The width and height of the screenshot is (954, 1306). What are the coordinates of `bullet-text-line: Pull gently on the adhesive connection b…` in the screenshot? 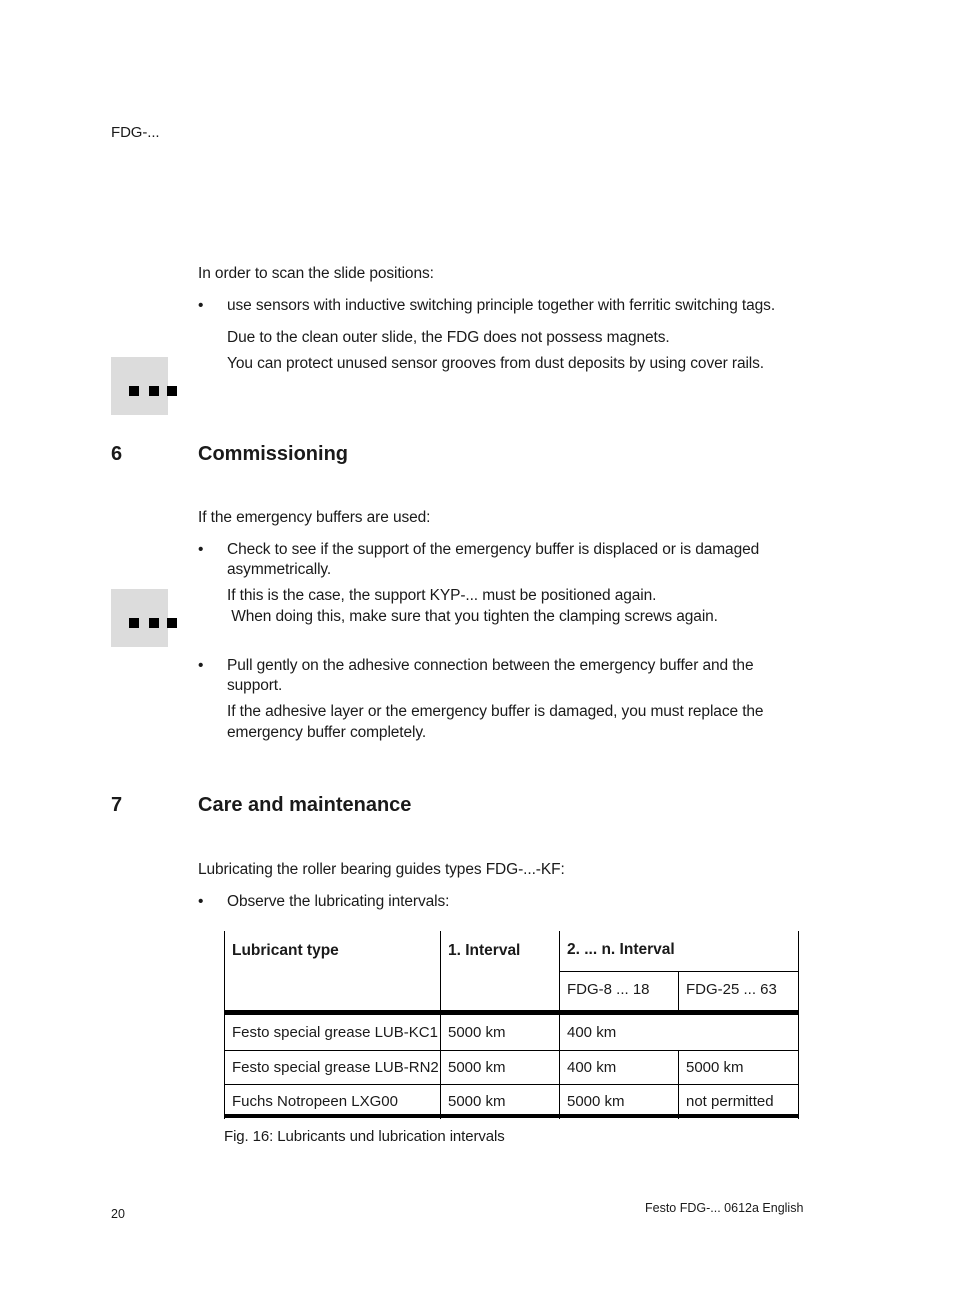 It's located at (490, 665).